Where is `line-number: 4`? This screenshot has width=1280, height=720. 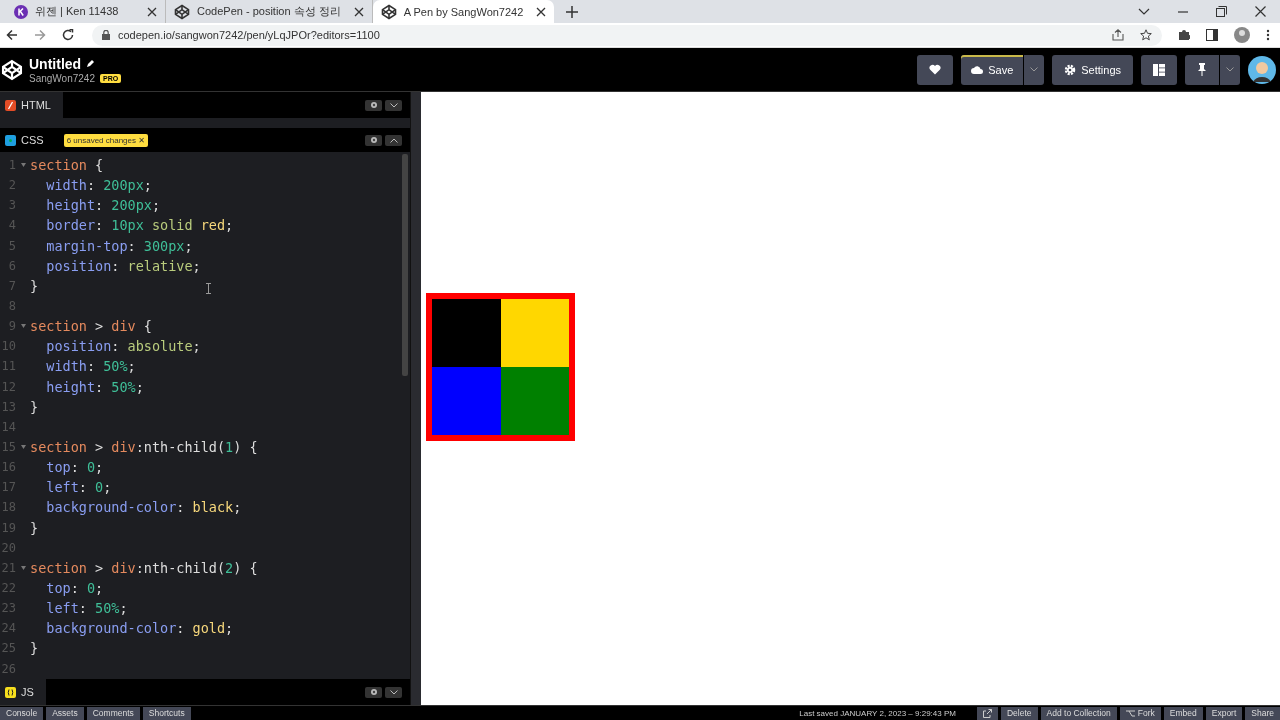
line-number: 4 is located at coordinates (11, 225).